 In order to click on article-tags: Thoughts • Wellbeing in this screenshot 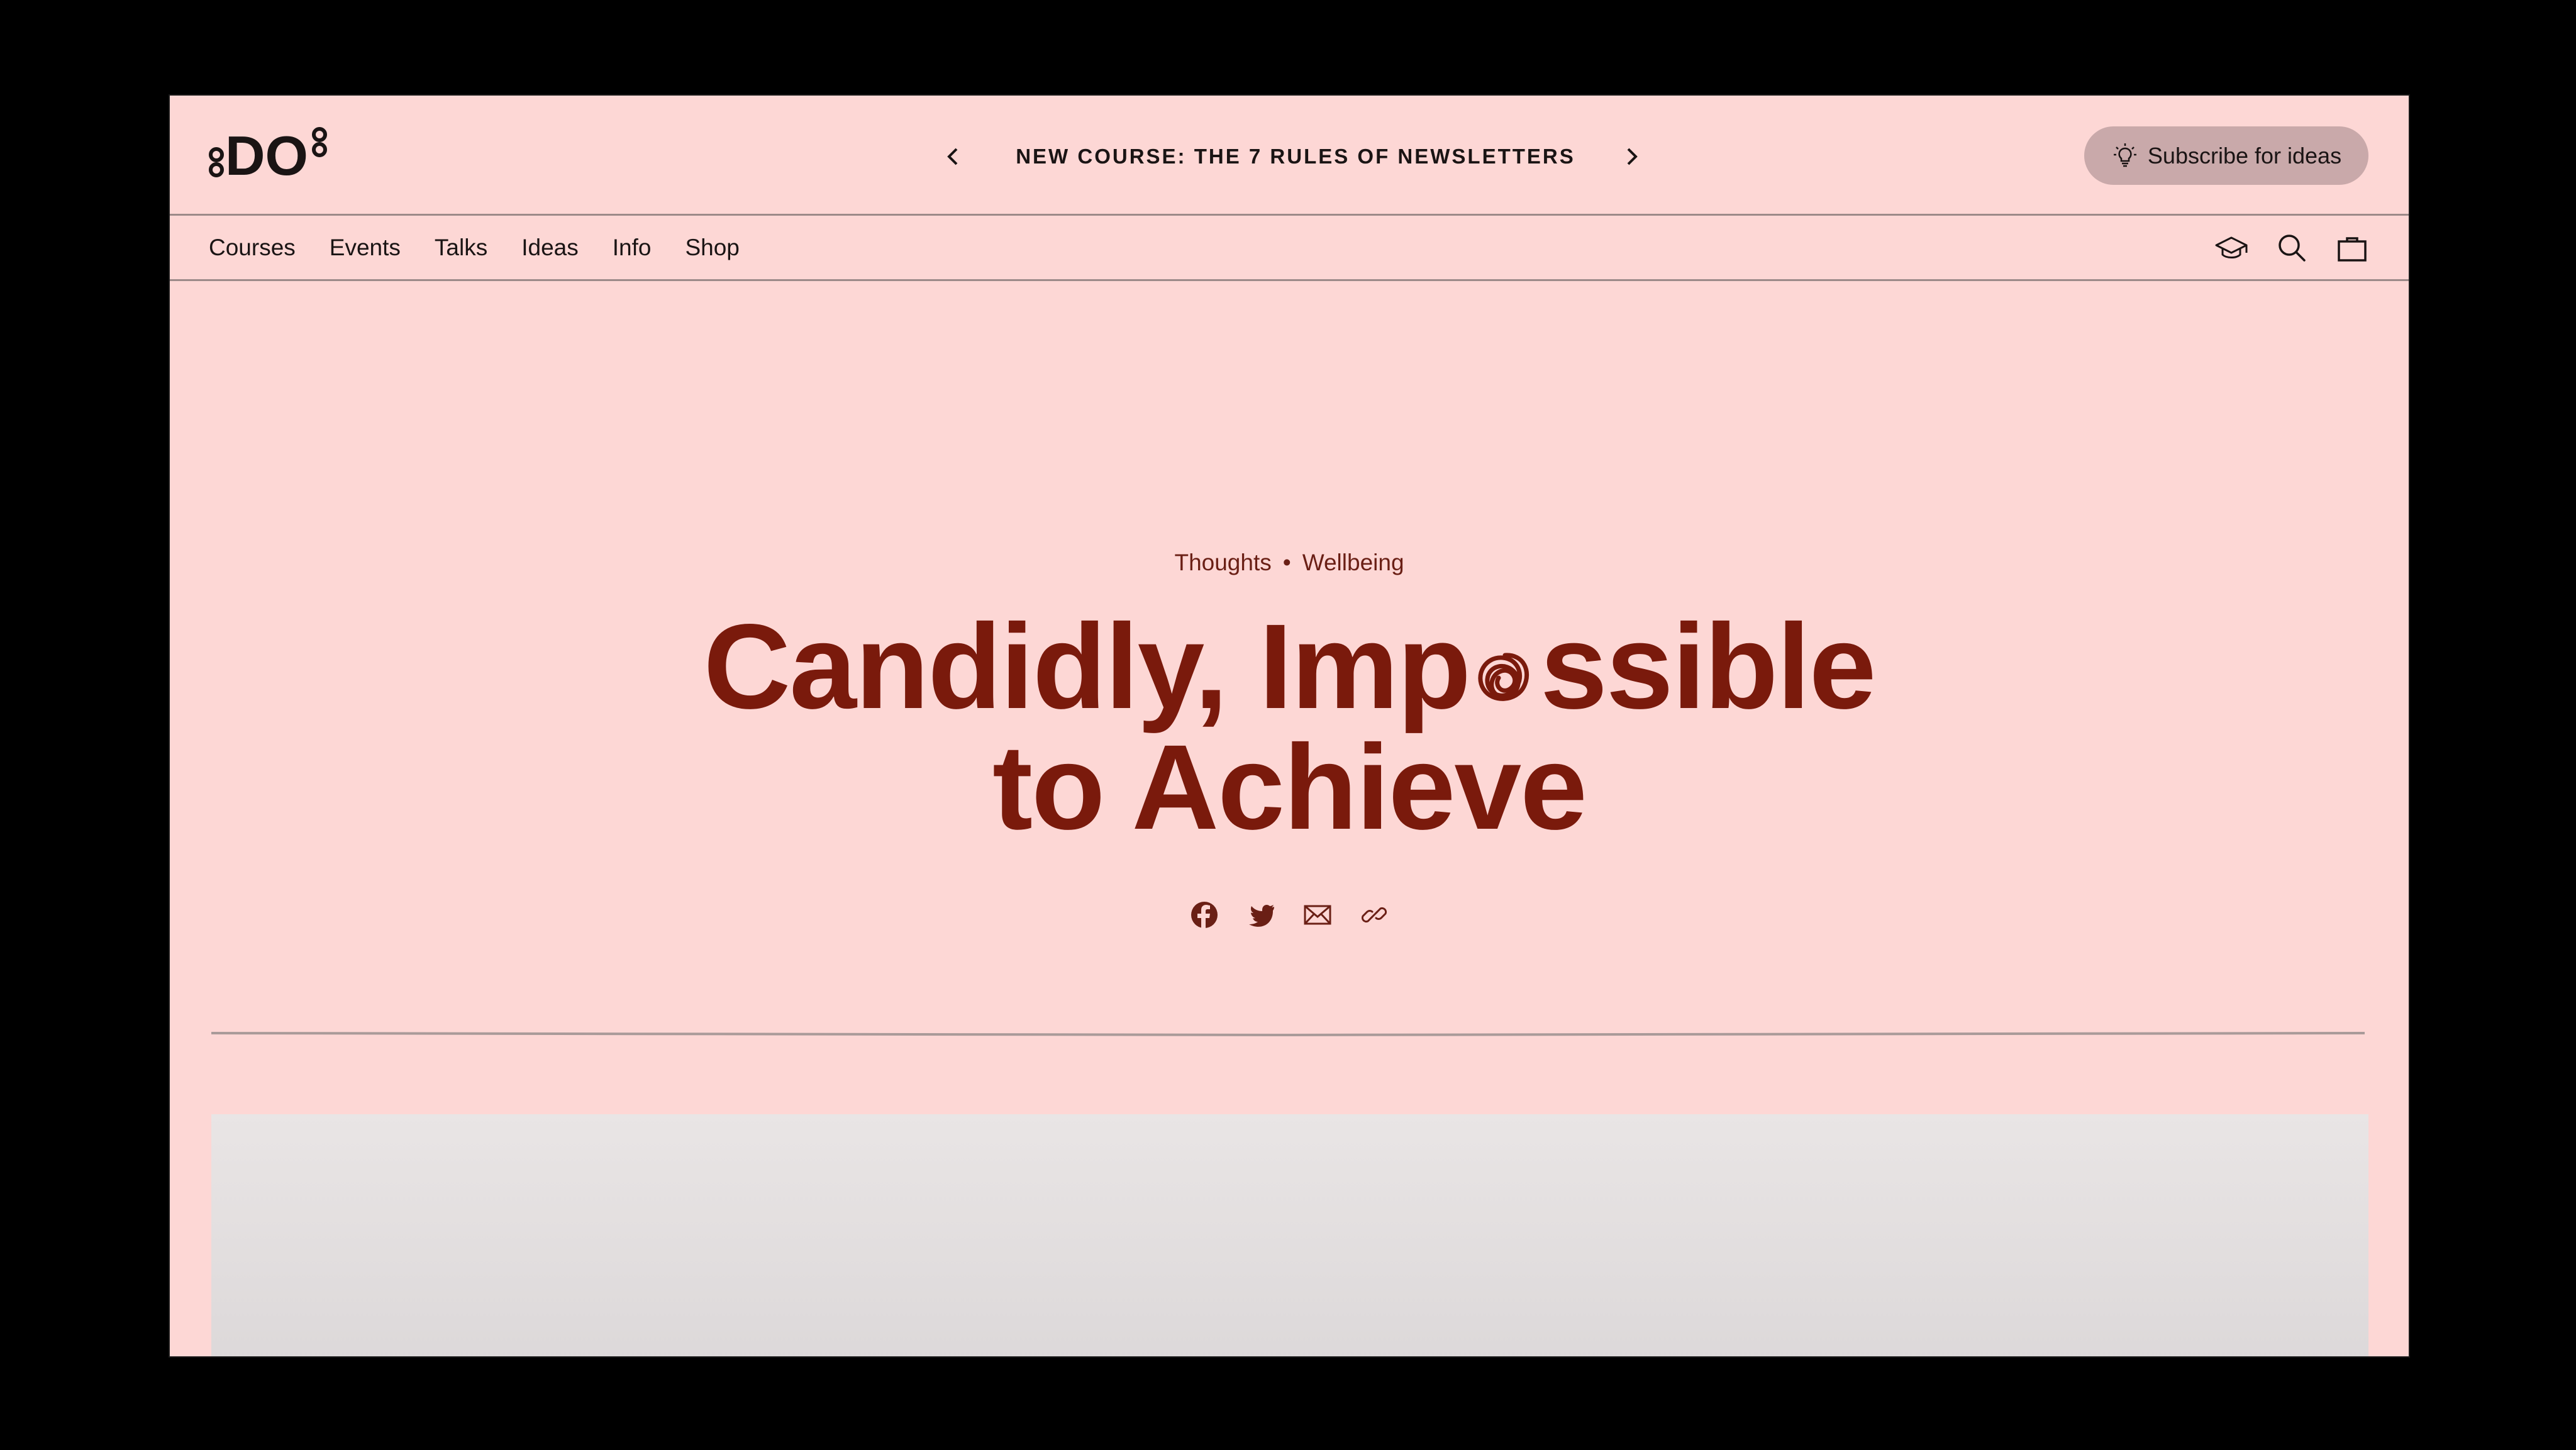, I will do `click(1289, 563)`.